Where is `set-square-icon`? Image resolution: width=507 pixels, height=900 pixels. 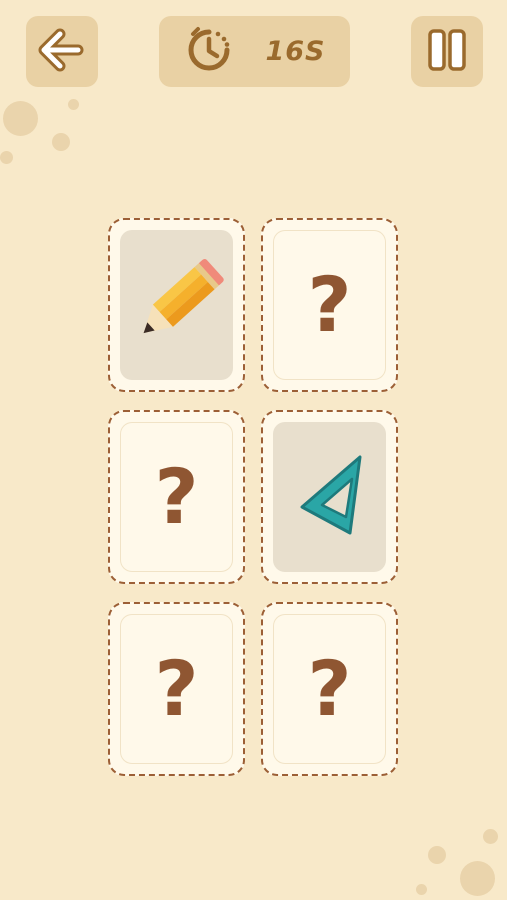 set-square-icon is located at coordinates (330, 497).